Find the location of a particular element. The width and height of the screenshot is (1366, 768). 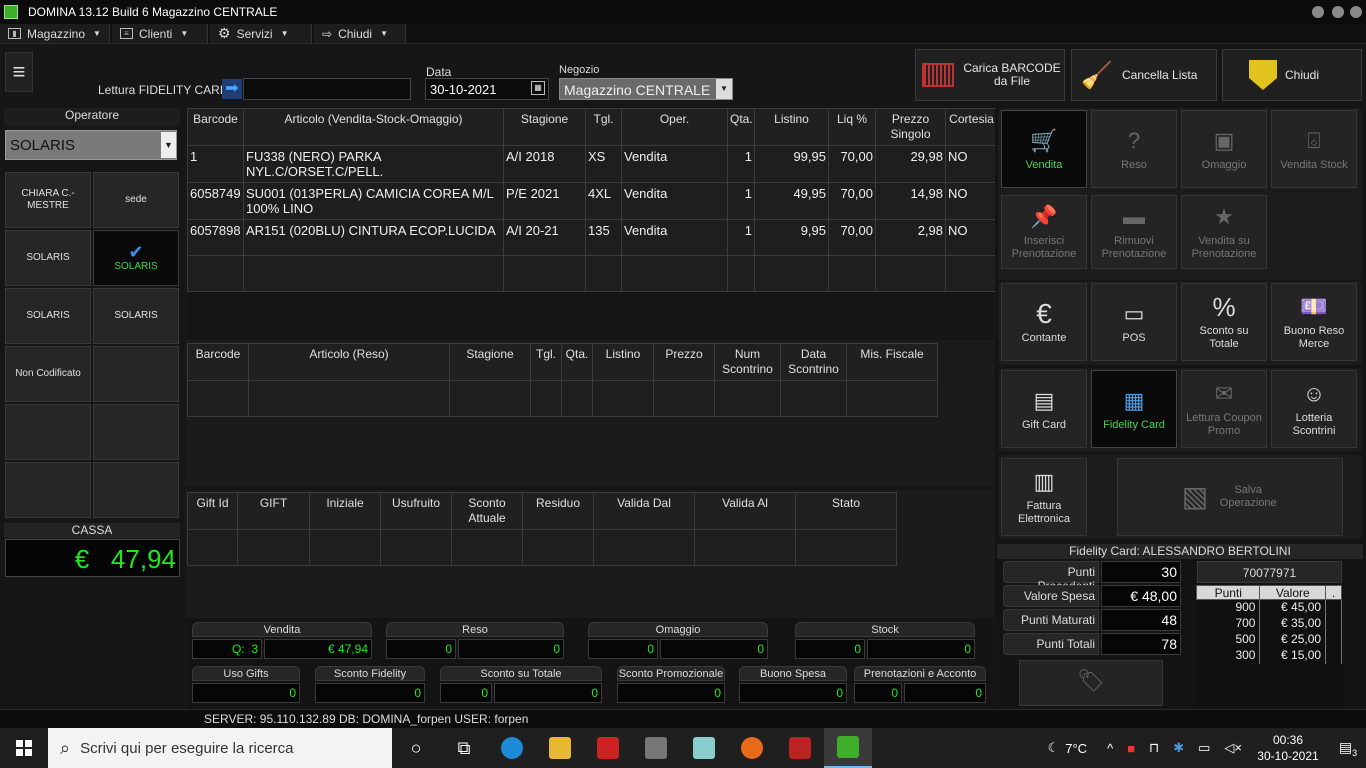

notifications-icon: ▤3 is located at coordinates (1348, 748).